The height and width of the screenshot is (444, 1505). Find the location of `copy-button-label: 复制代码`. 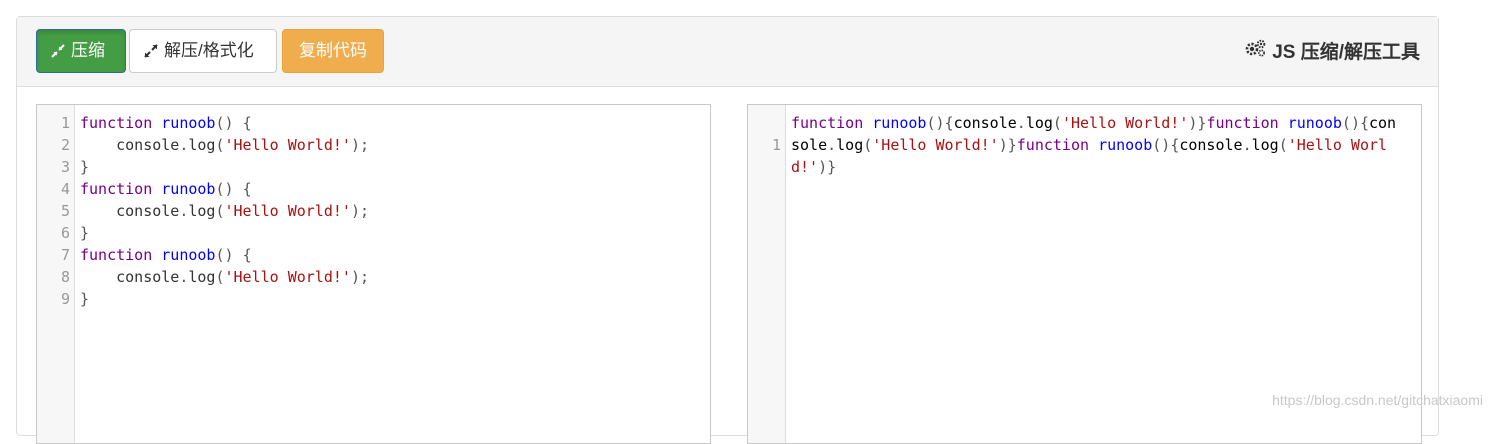

copy-button-label: 复制代码 is located at coordinates (333, 51).